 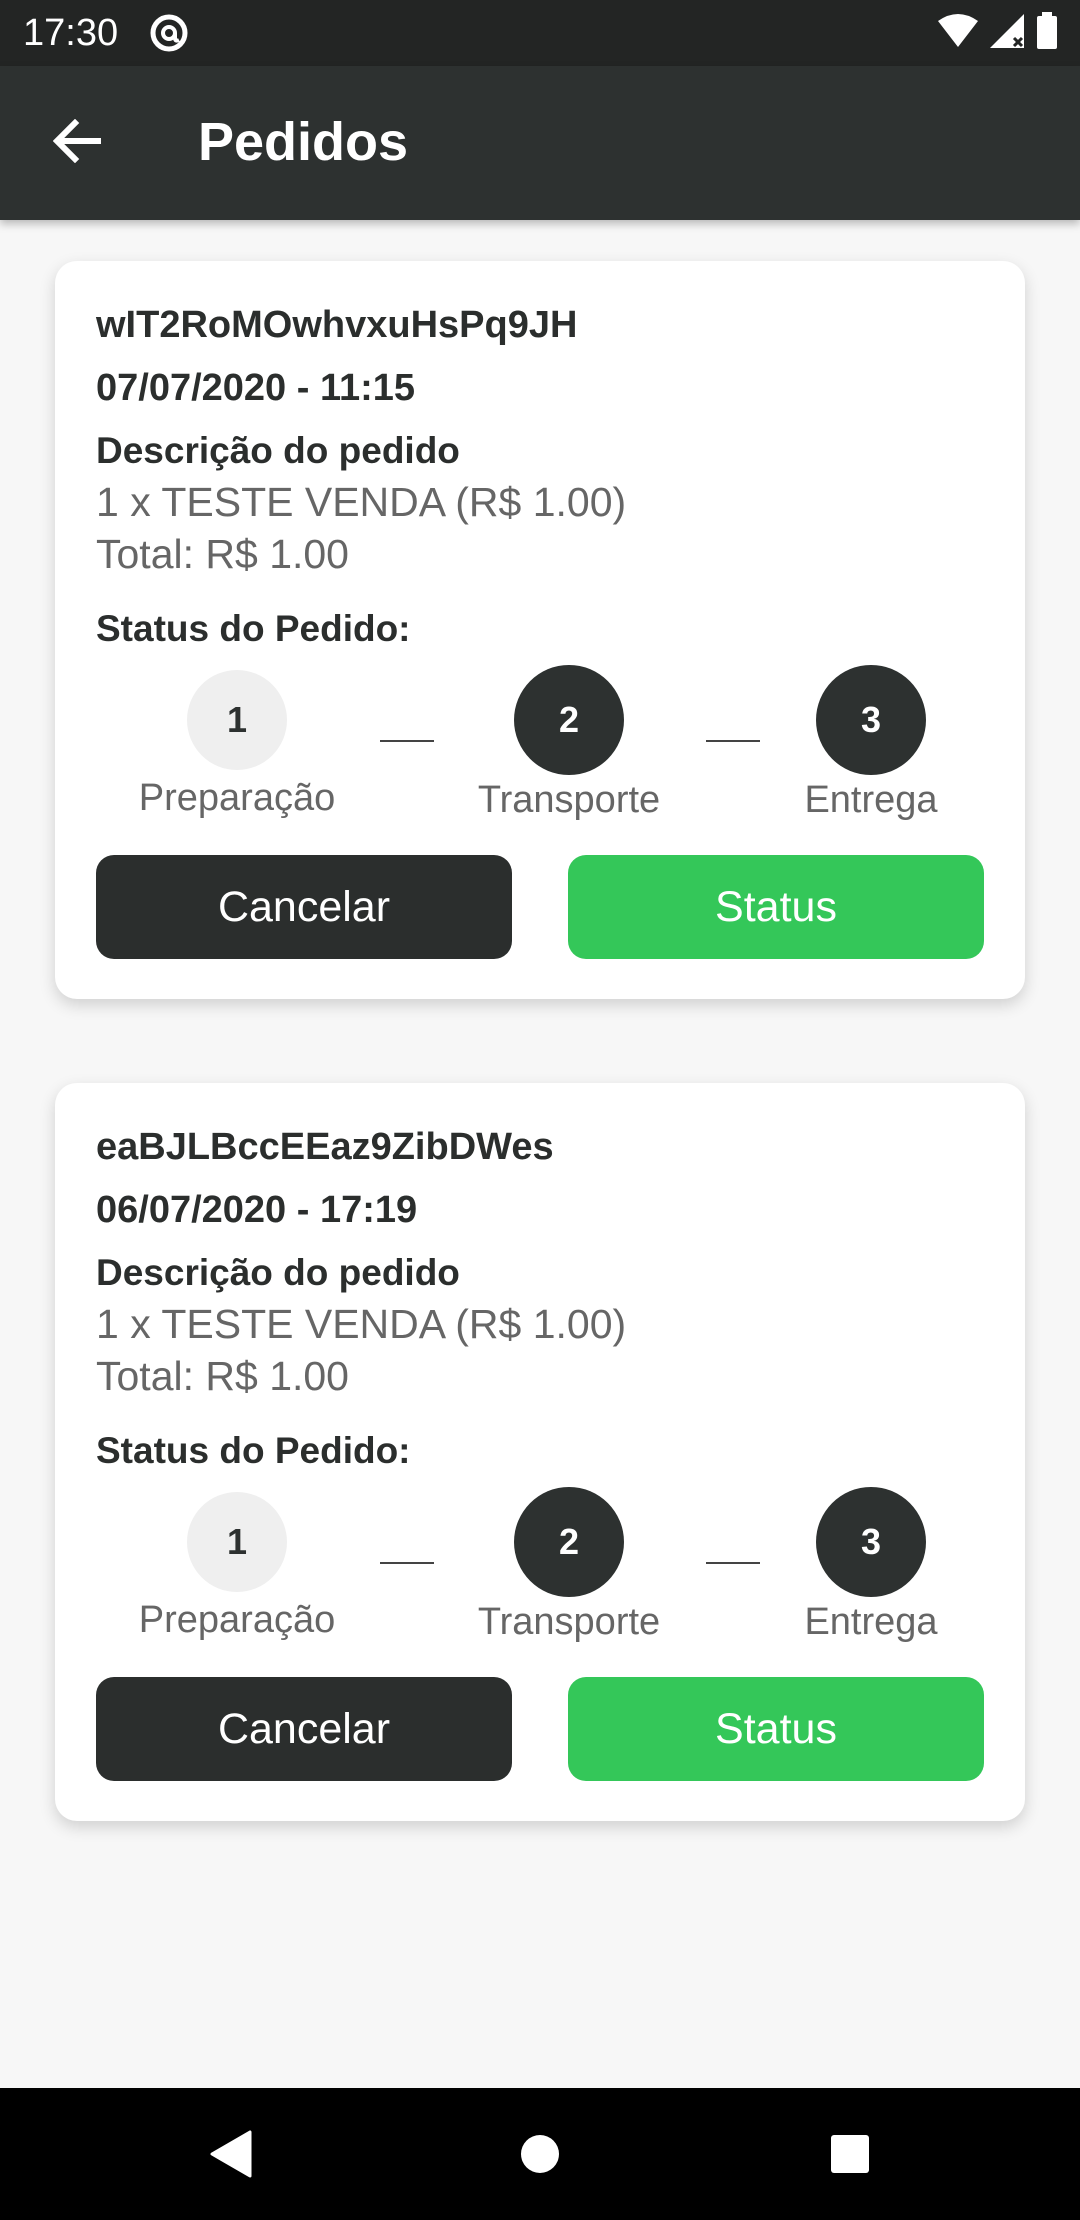 I want to click on nav-back-button, so click(x=230, y=2156).